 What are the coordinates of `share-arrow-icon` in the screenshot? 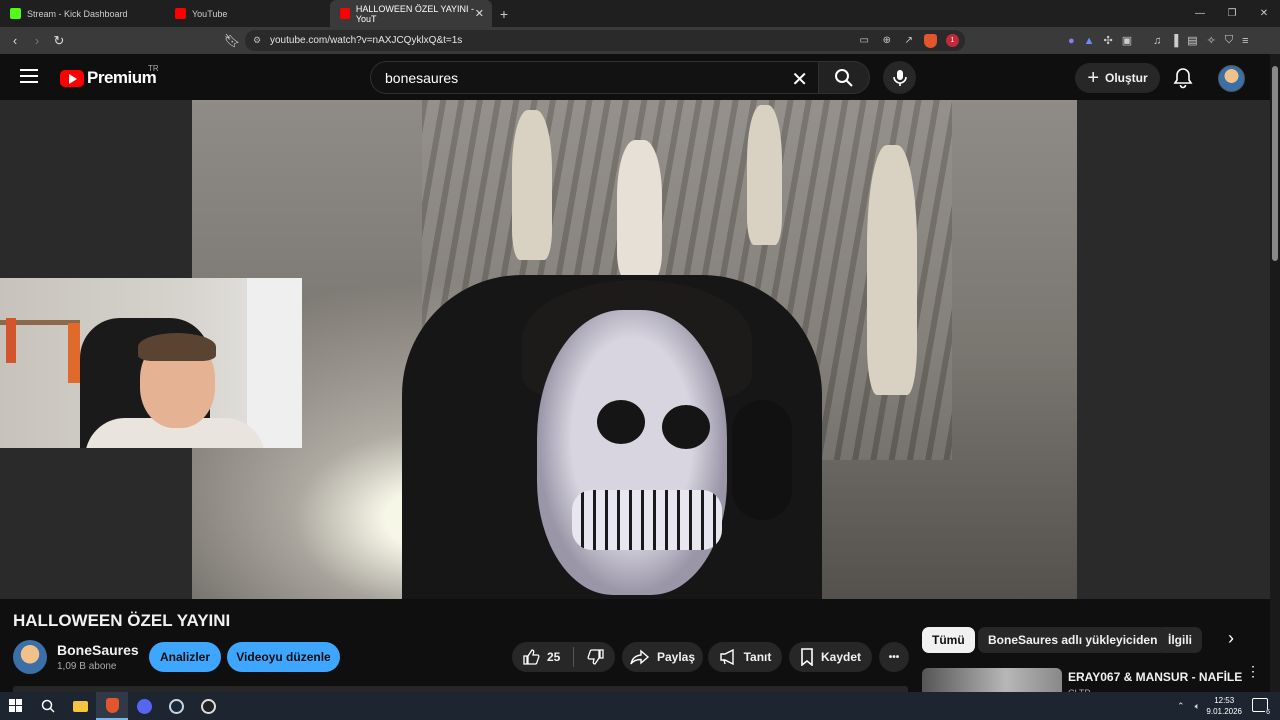 It's located at (640, 657).